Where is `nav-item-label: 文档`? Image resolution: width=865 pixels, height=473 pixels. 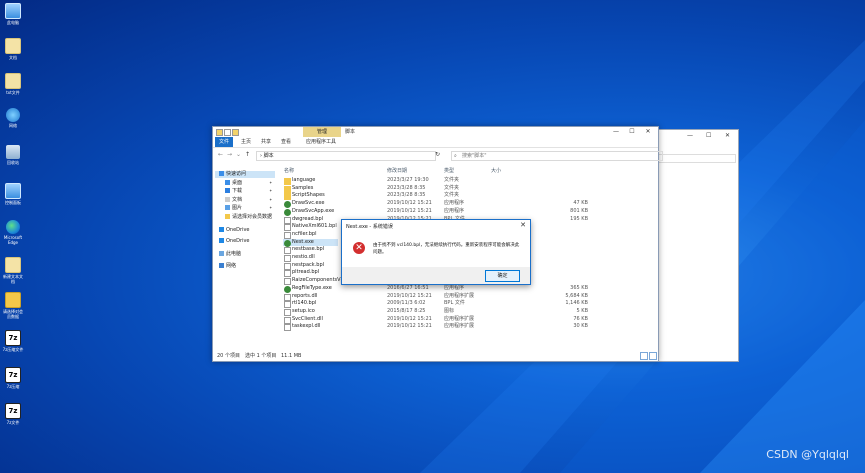 nav-item-label: 文档 is located at coordinates (237, 200).